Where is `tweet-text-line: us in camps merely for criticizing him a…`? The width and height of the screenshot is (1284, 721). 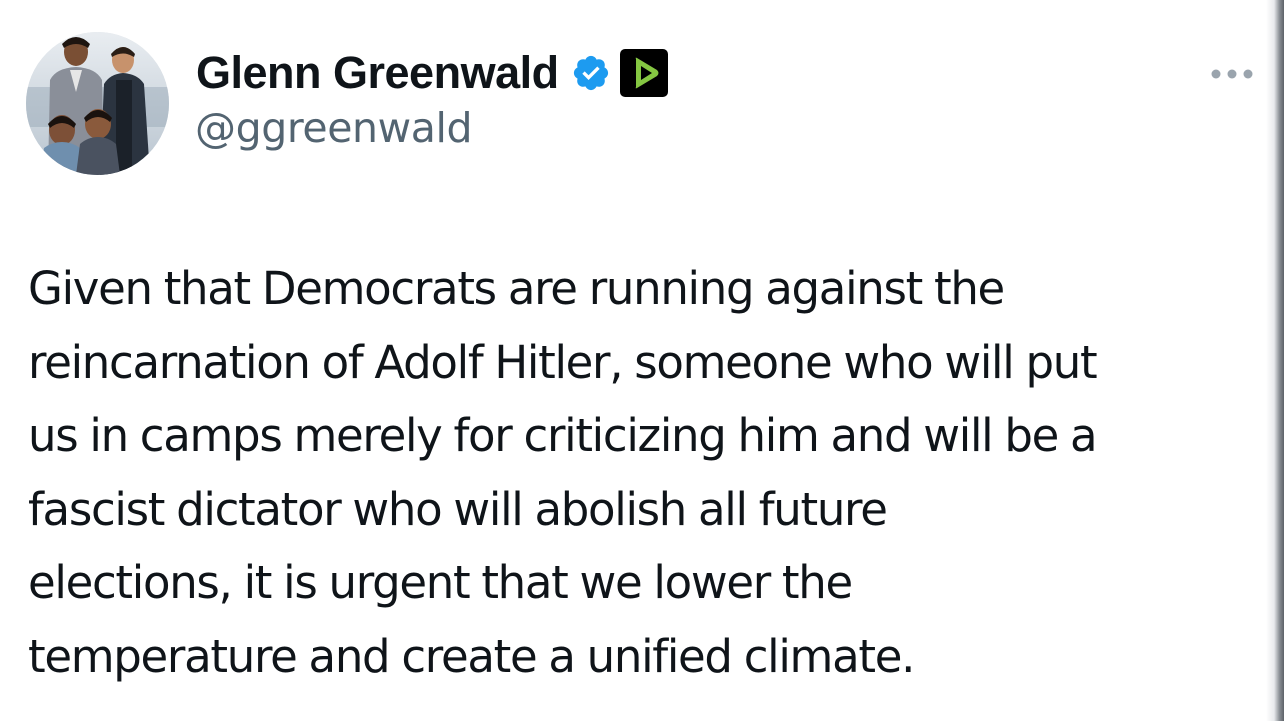
tweet-text-line: us in camps merely for criticizing him a… is located at coordinates (563, 435).